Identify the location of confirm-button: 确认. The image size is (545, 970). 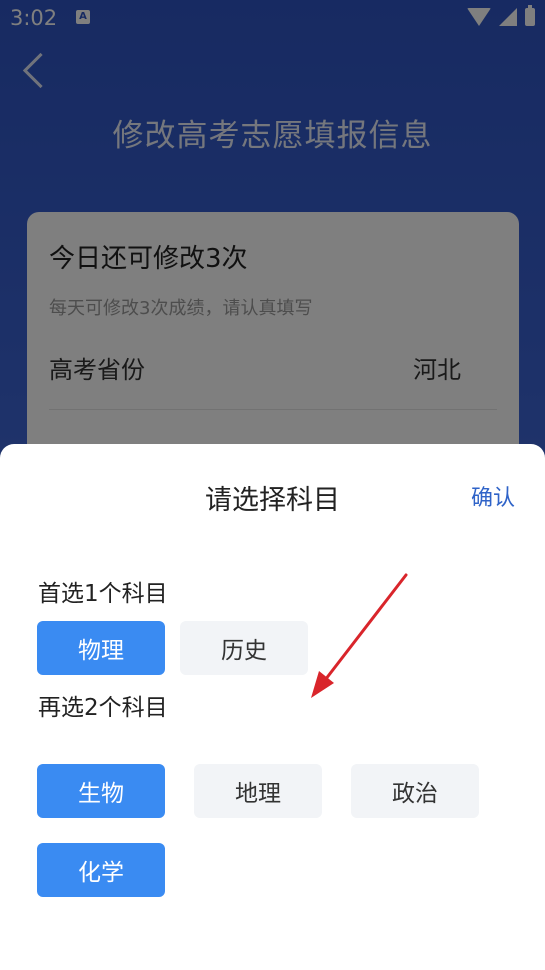
(493, 496).